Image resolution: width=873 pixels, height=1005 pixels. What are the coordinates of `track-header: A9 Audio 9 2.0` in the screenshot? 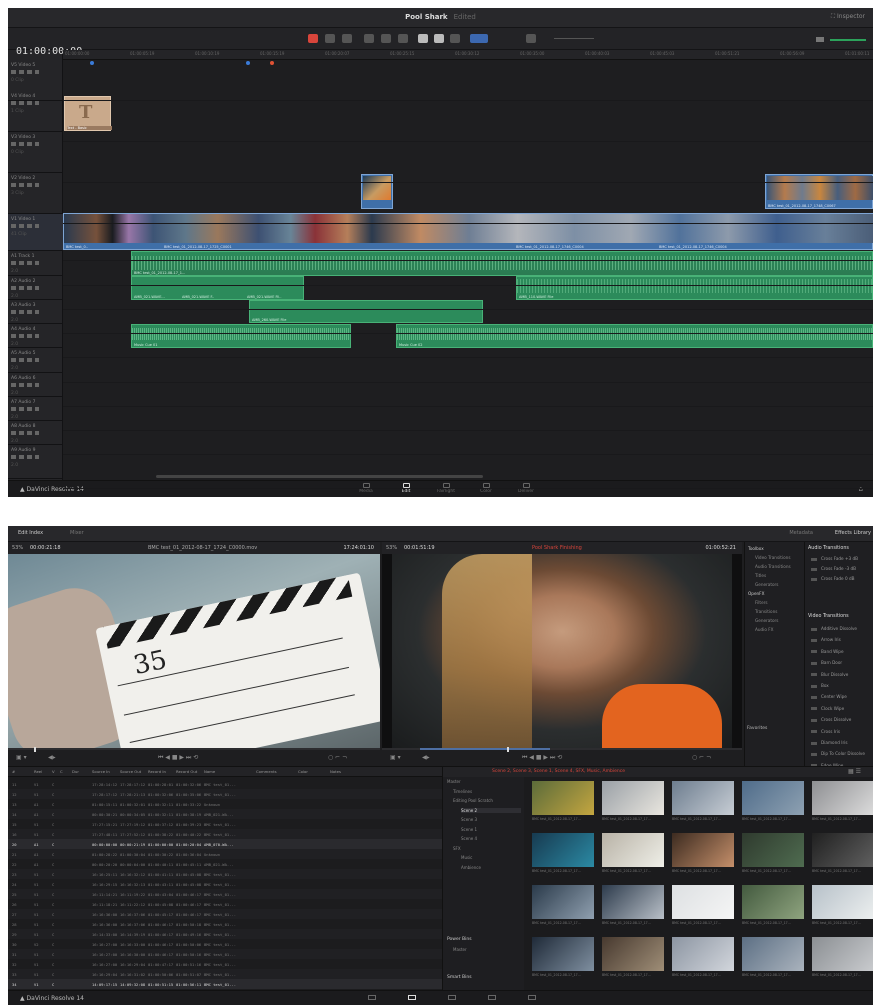 It's located at (35, 462).